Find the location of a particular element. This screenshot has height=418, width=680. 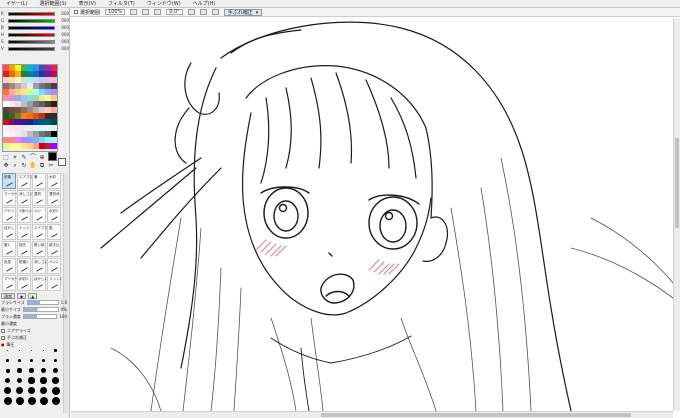

brush-slot: ペン2 is located at coordinates (54, 266).